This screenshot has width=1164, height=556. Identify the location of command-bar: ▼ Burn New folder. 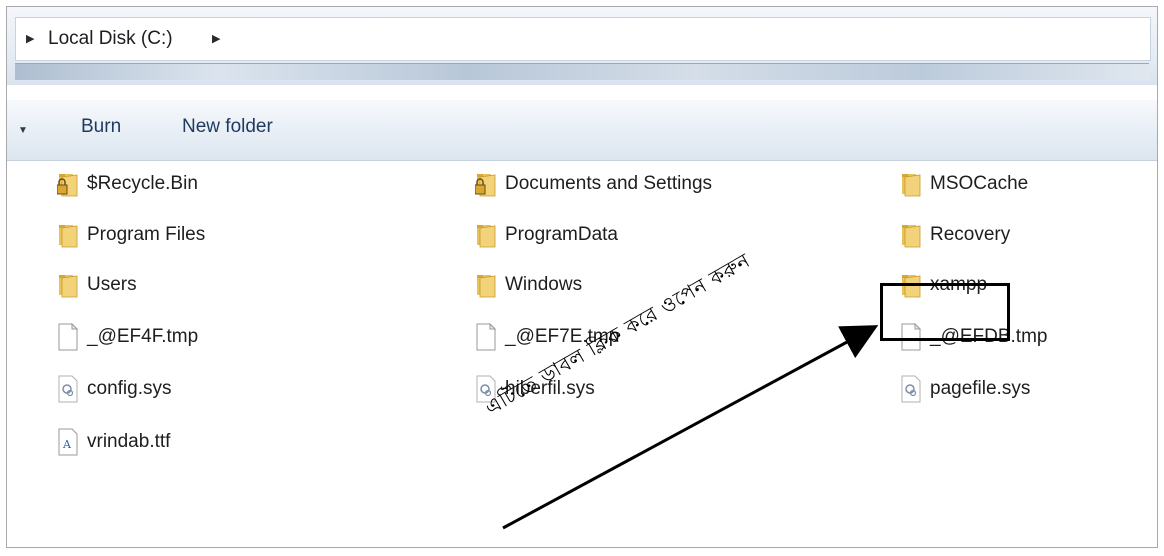
(582, 130).